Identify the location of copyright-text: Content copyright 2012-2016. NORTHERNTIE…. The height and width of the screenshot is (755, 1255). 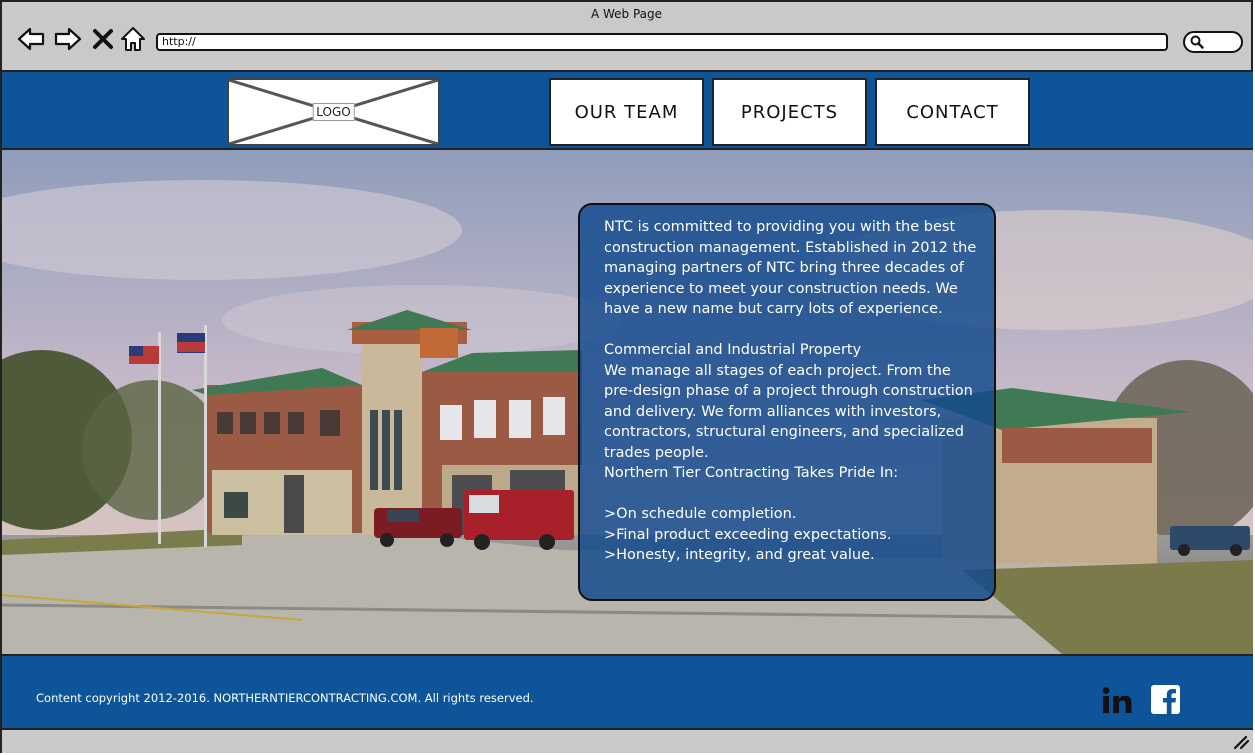
(285, 698).